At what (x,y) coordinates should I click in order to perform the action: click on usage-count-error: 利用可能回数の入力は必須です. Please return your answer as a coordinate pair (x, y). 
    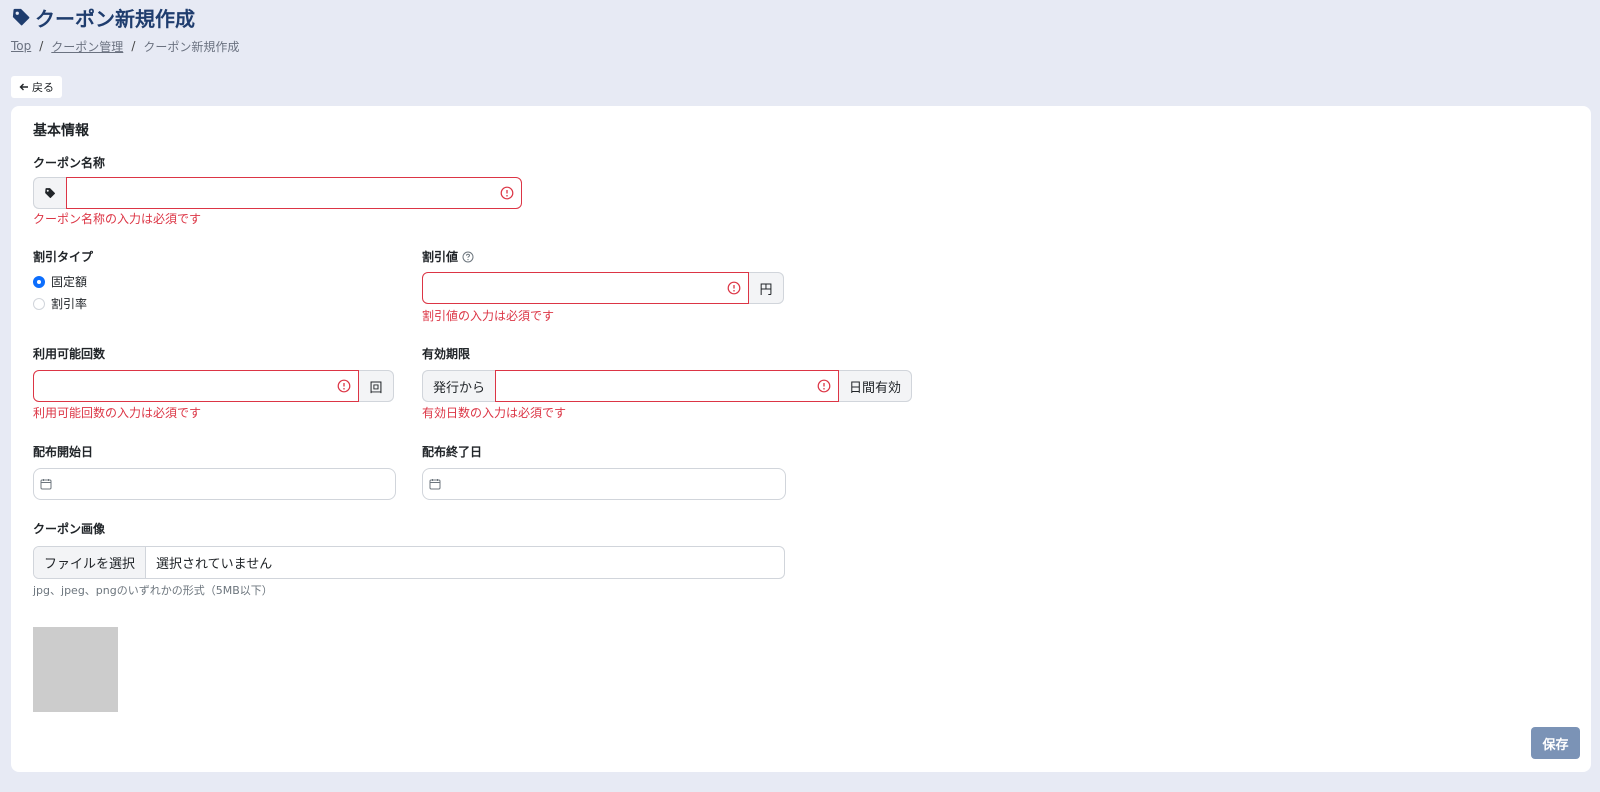
    Looking at the image, I should click on (117, 413).